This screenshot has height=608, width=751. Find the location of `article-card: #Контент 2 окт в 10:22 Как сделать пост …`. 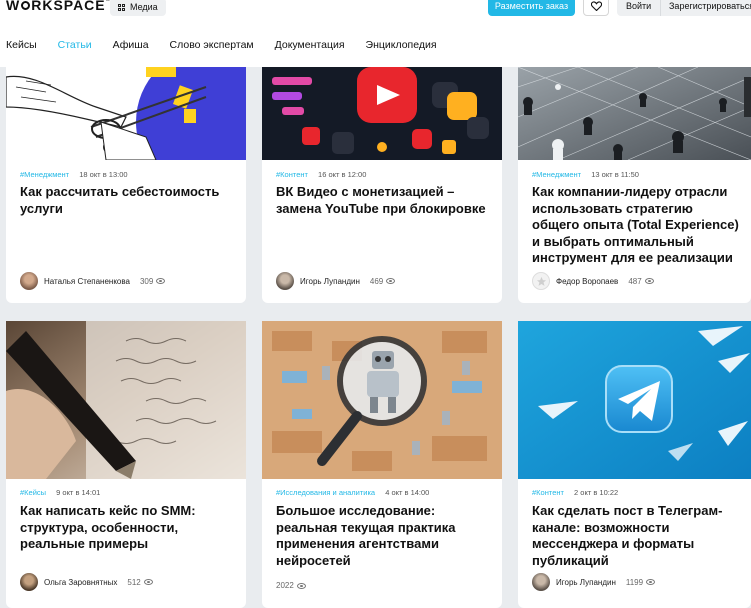

article-card: #Контент 2 окт в 10:22 Как сделать пост … is located at coordinates (634, 464).